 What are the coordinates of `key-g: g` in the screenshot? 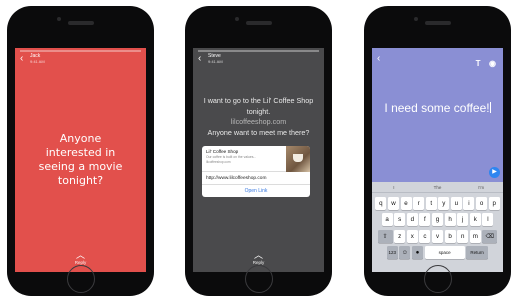 It's located at (437, 219).